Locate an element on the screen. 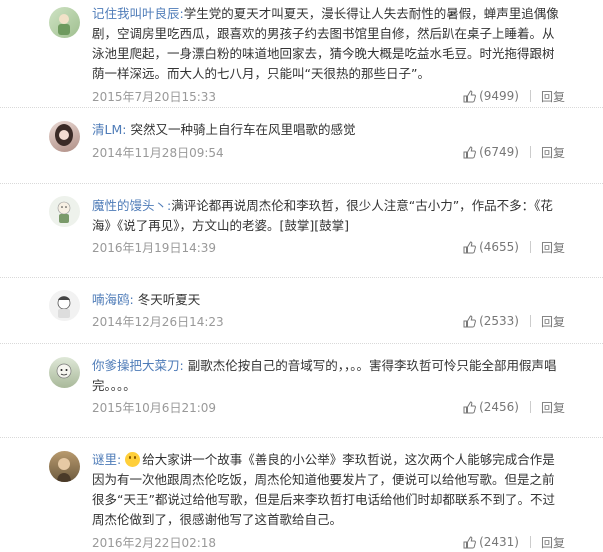 The image size is (603, 552). user-name-link: 清LM: is located at coordinates (109, 129).